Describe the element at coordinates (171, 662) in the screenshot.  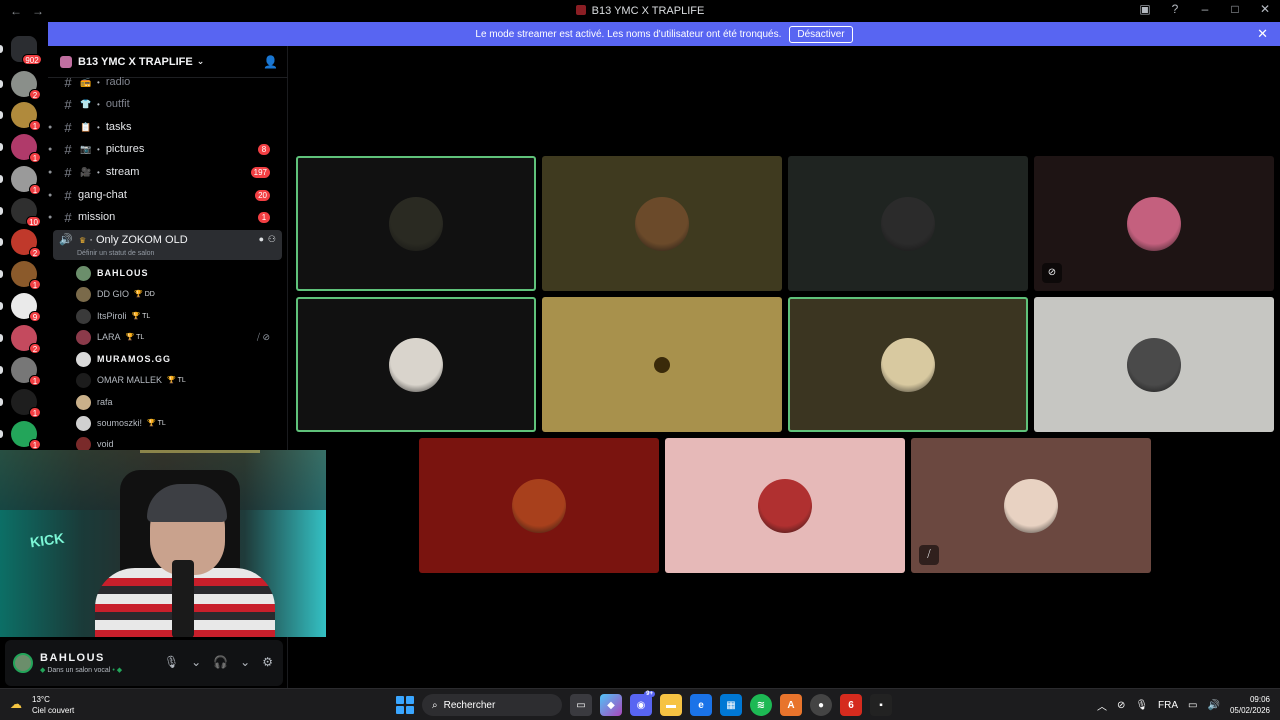
I see `microphone-icon: 🎙` at that location.